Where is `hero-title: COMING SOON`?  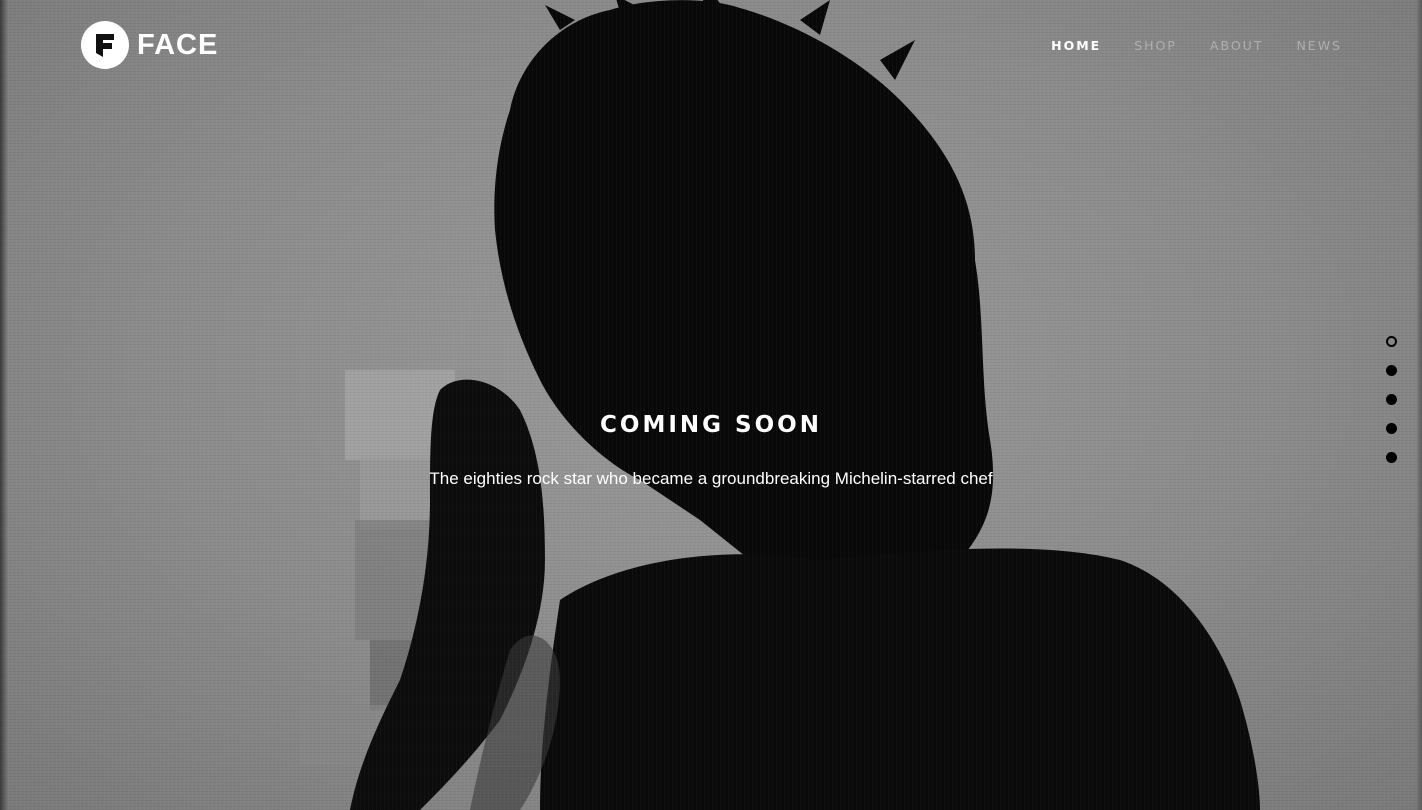
hero-title: COMING SOON is located at coordinates (711, 425).